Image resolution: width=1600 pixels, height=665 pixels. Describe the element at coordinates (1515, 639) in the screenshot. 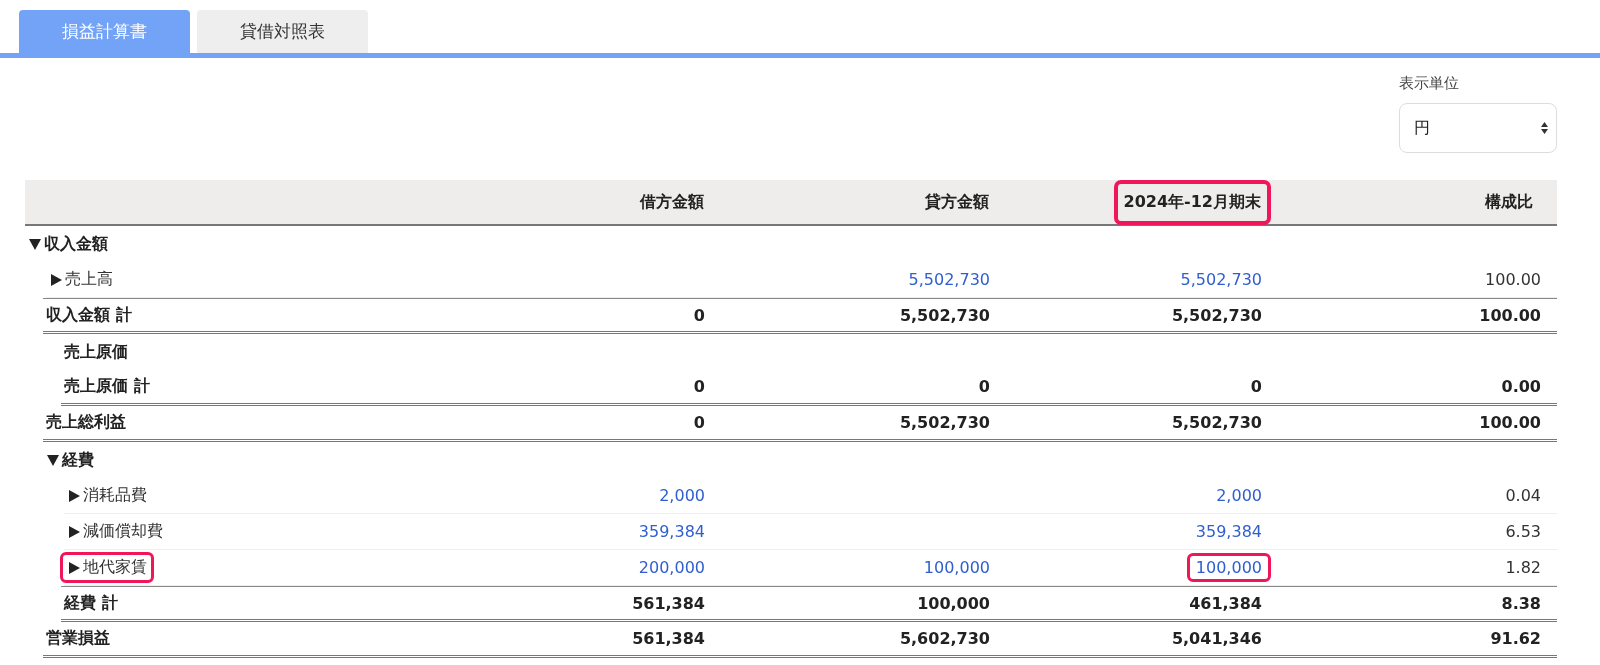

I see `amount-cell-text: 91.62` at that location.